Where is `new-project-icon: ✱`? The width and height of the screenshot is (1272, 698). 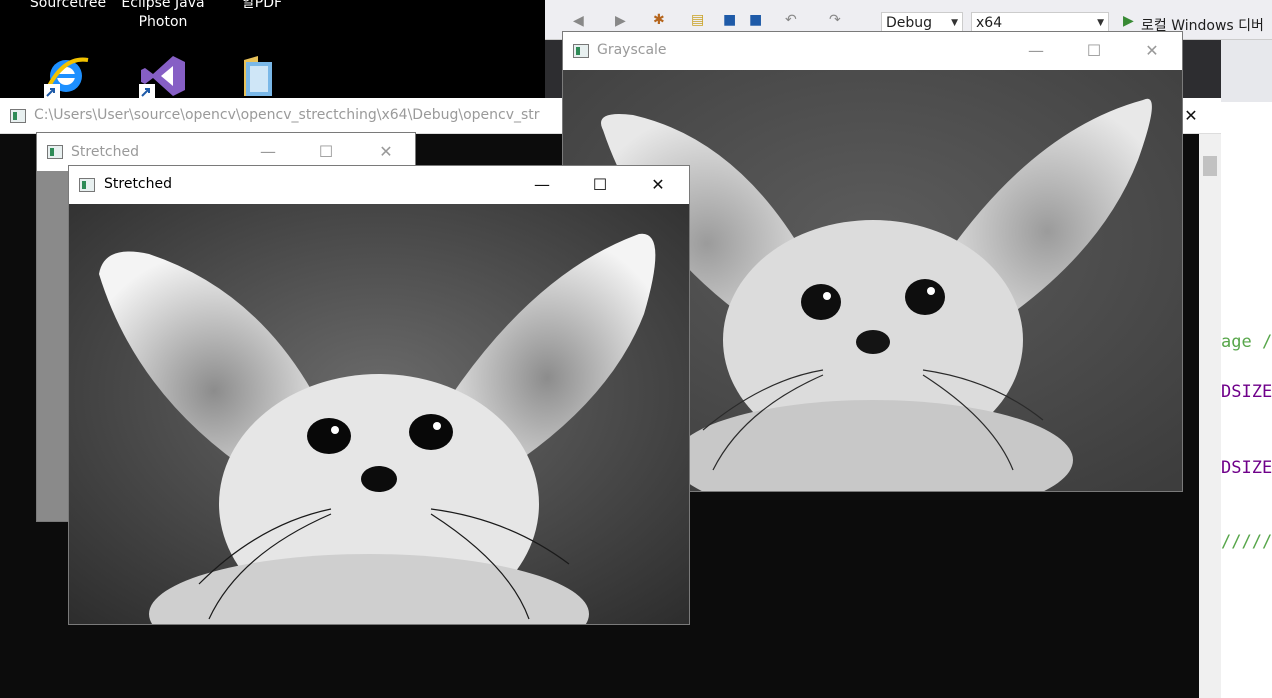
new-project-icon: ✱ is located at coordinates (659, 20).